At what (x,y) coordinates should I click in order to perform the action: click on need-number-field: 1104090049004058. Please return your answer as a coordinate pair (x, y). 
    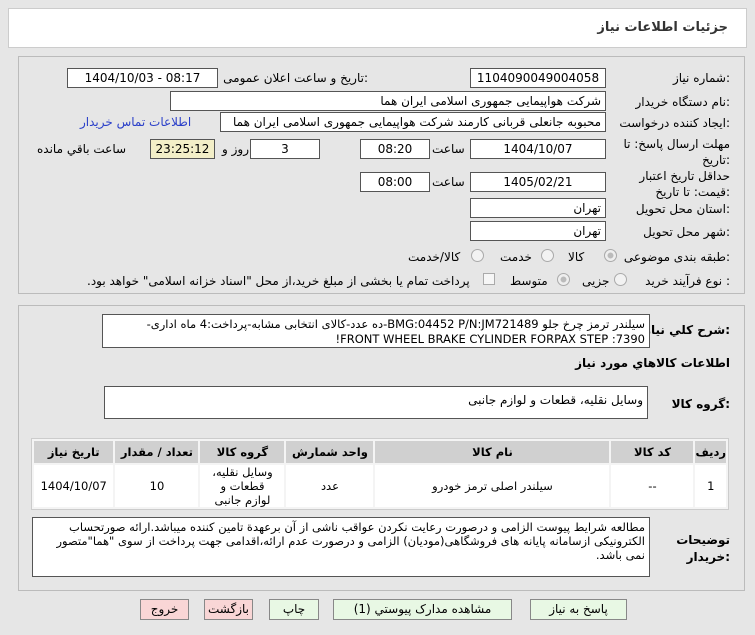
    Looking at the image, I should click on (538, 78).